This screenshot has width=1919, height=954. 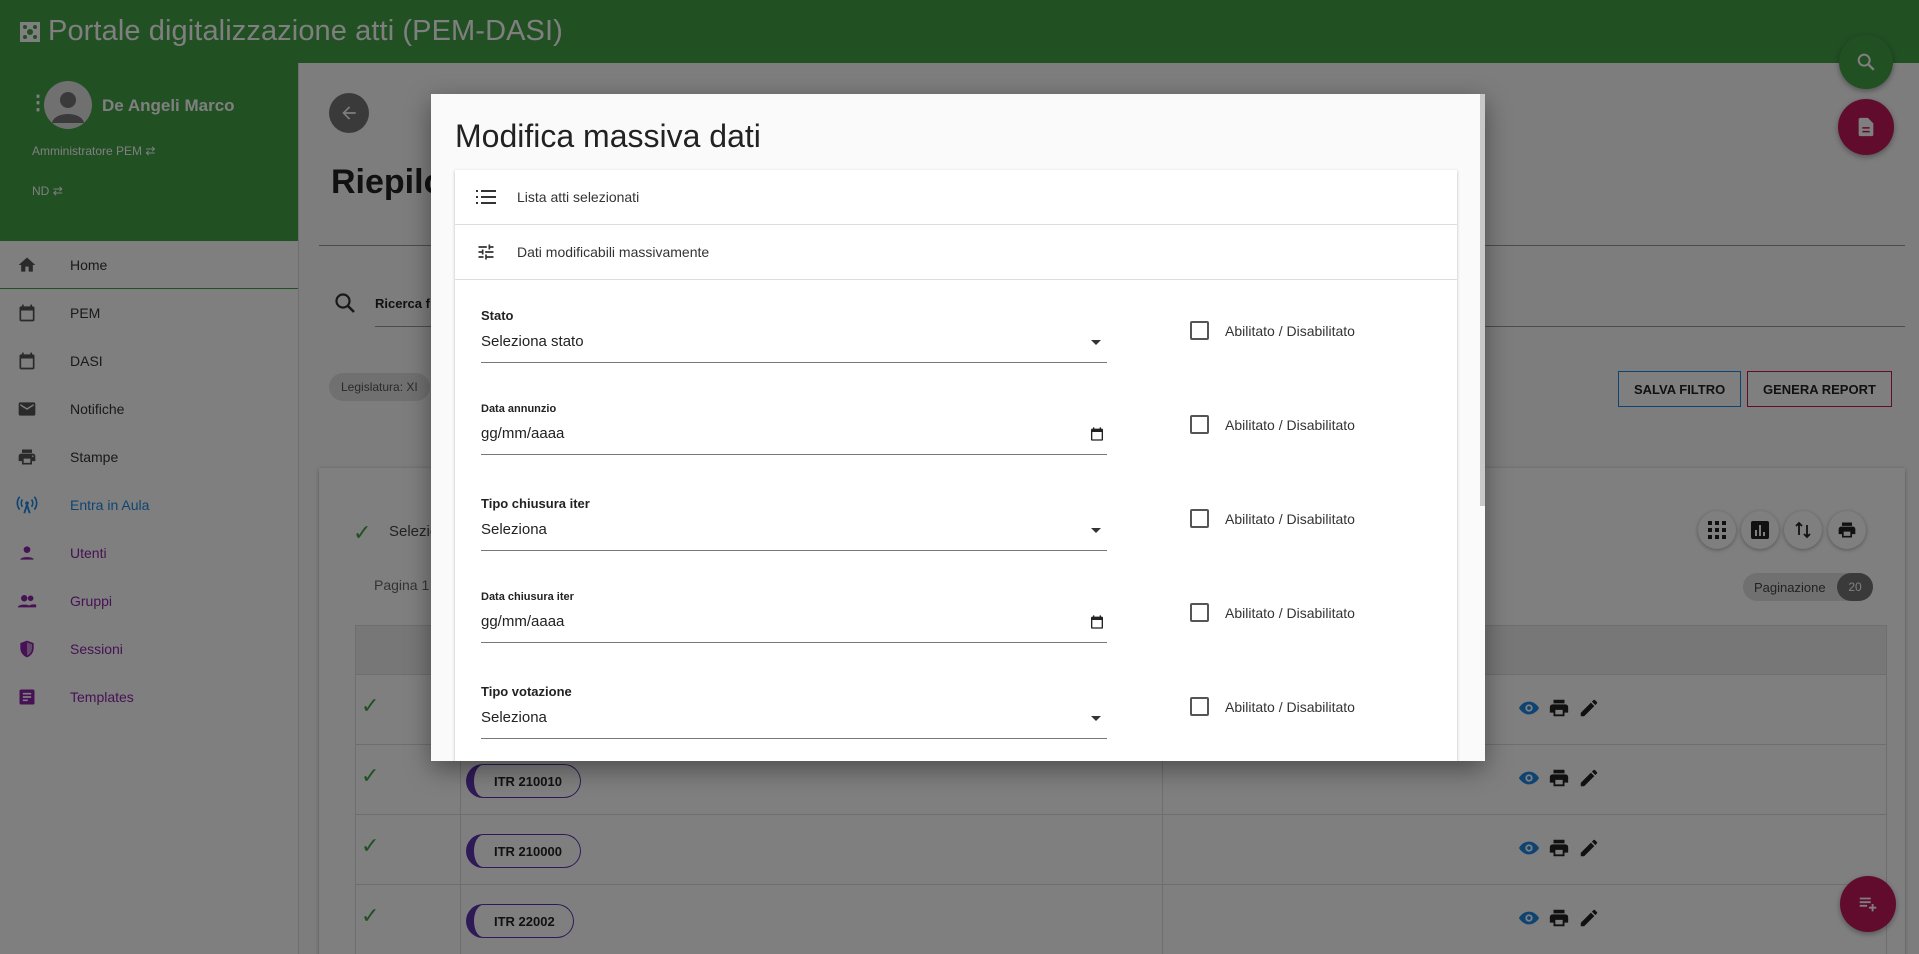 What do you see at coordinates (1272, 706) in the screenshot?
I see `tipo-votazione-enable-checkbox: Abilitato / Disabilitato` at bounding box center [1272, 706].